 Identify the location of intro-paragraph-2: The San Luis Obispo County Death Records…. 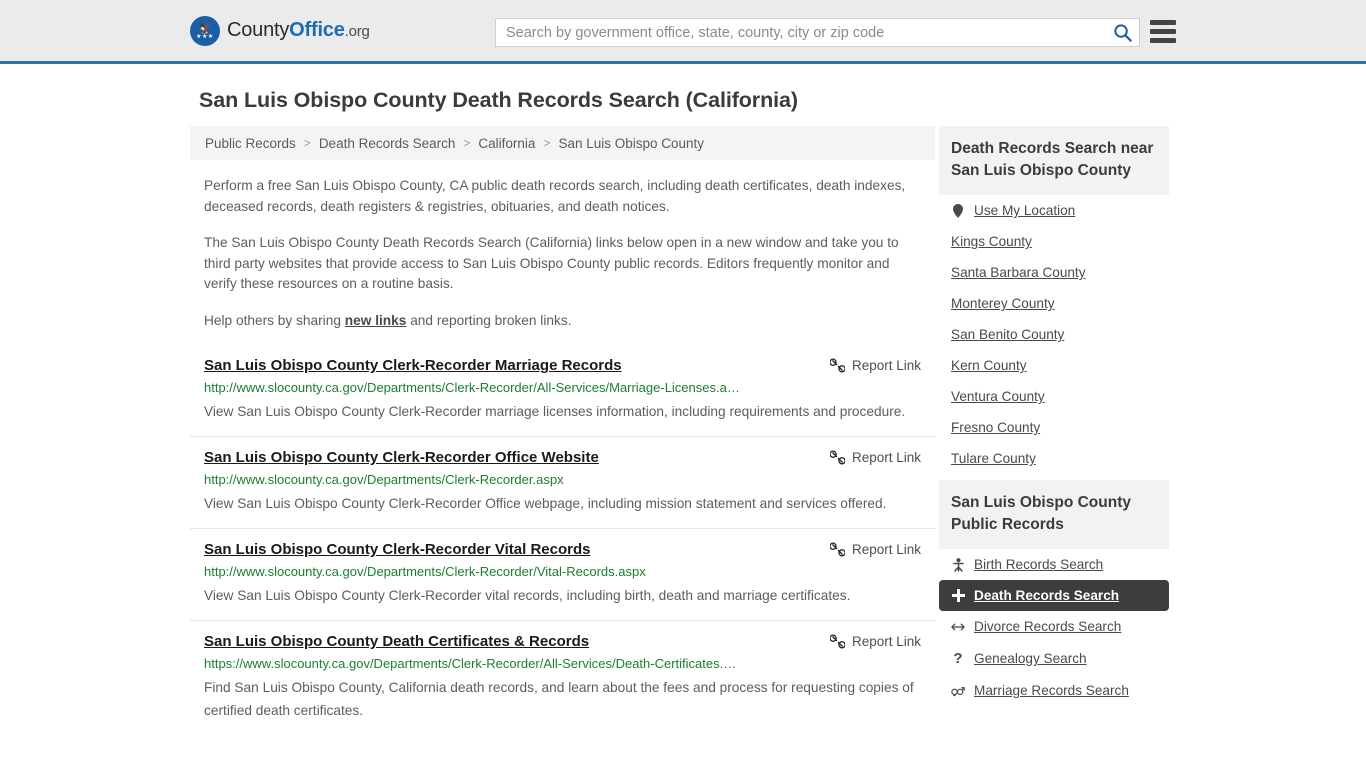
(551, 263).